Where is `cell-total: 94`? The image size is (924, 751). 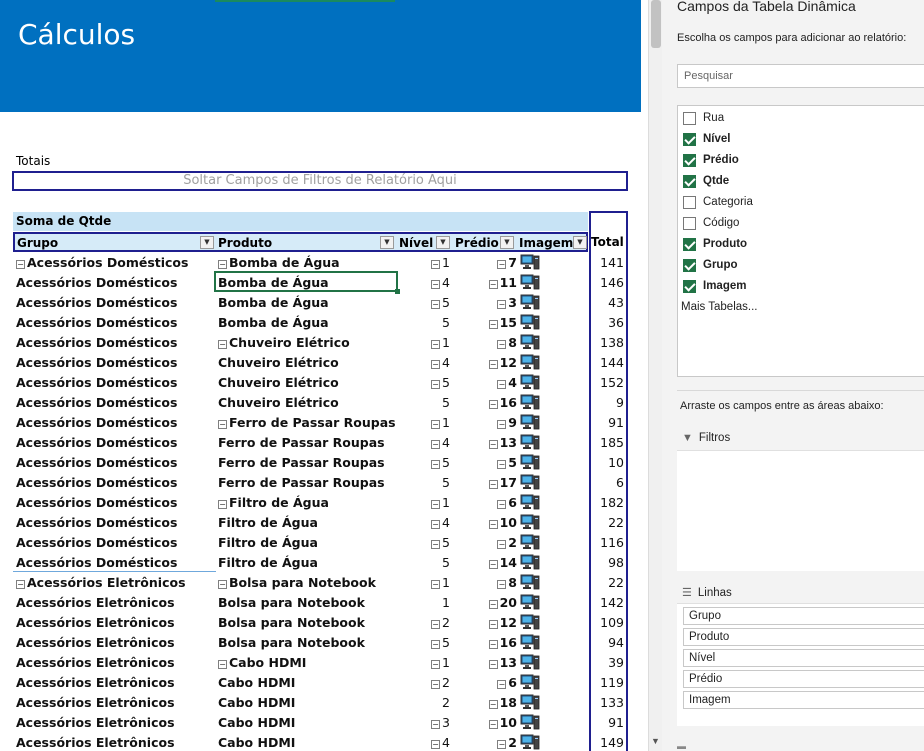
cell-total: 94 is located at coordinates (607, 642).